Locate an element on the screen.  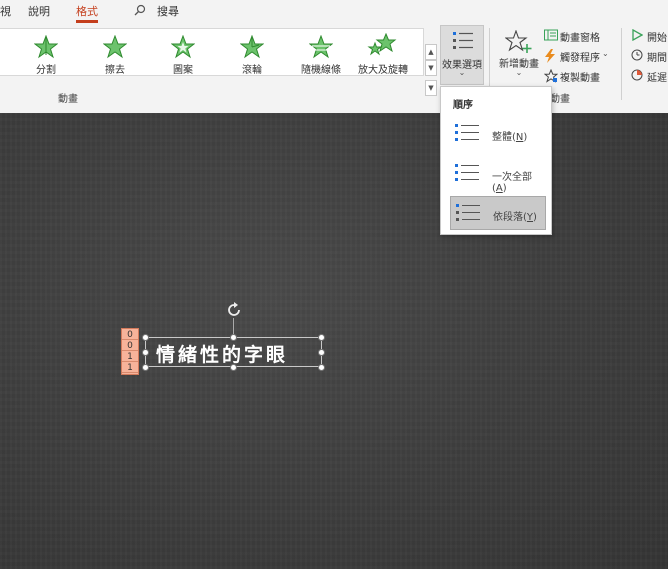
effect-wheel: 滾輪 is located at coordinates (252, 53).